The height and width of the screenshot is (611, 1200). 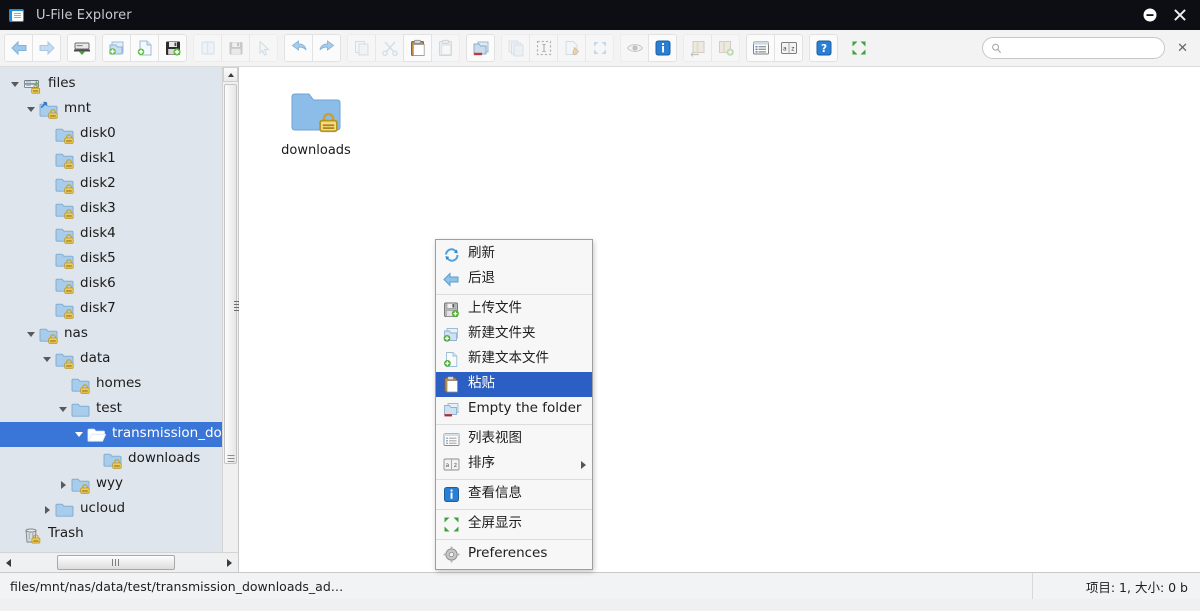 What do you see at coordinates (451, 410) in the screenshot?
I see `empty-folder-icon` at bounding box center [451, 410].